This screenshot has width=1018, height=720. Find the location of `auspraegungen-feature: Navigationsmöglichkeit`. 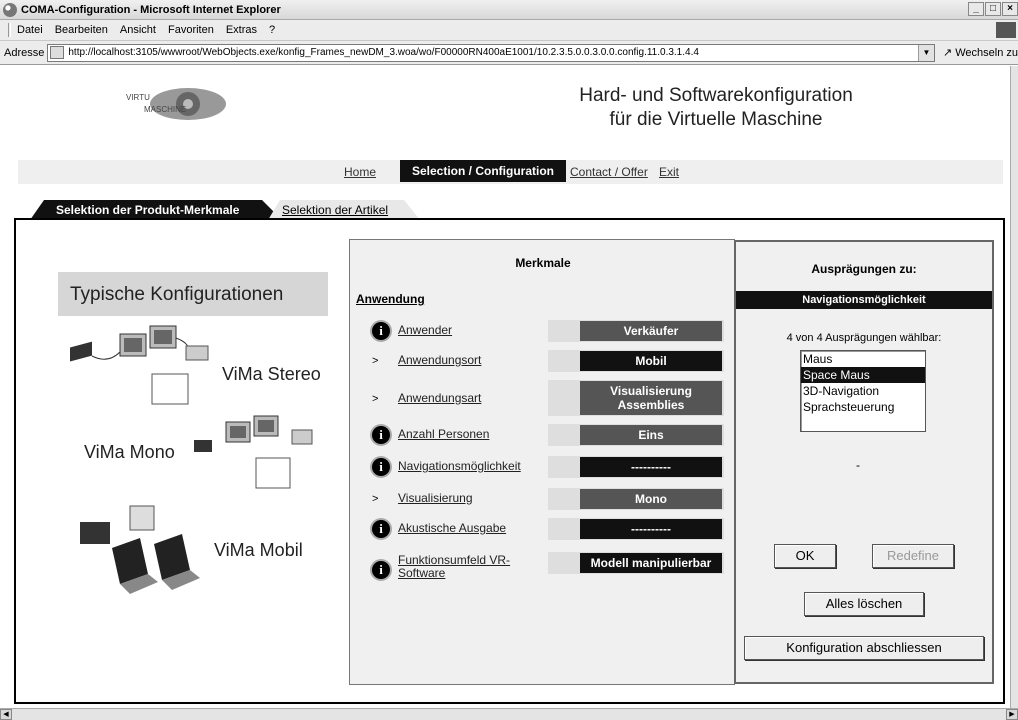

auspraegungen-feature: Navigationsmöglichkeit is located at coordinates (864, 300).